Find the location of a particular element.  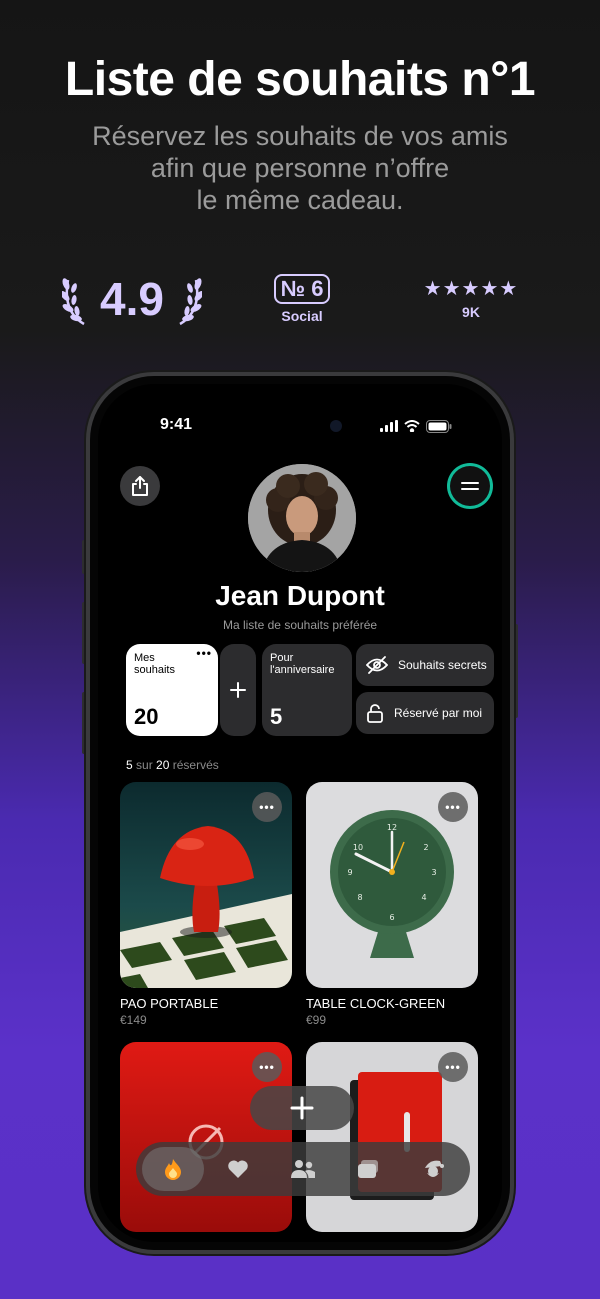

reserved-by-me-label: Réservé par moi is located at coordinates (438, 713).